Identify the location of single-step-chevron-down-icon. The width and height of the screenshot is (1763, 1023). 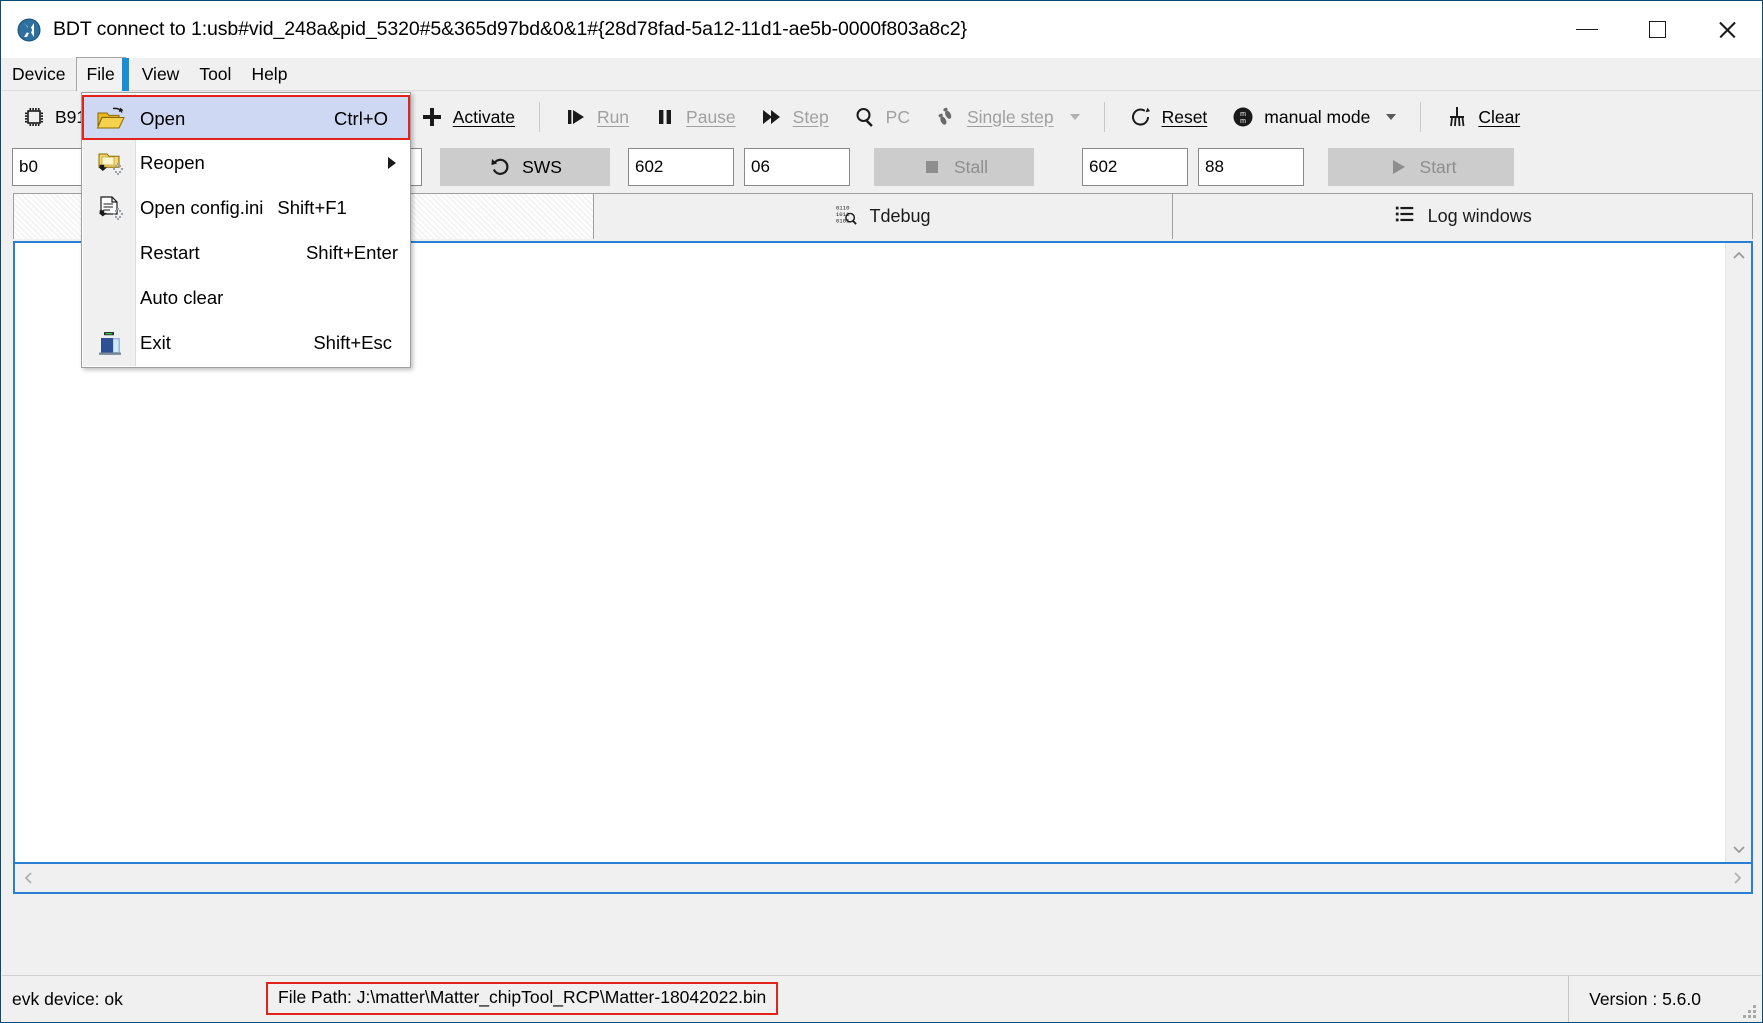
(1074, 117).